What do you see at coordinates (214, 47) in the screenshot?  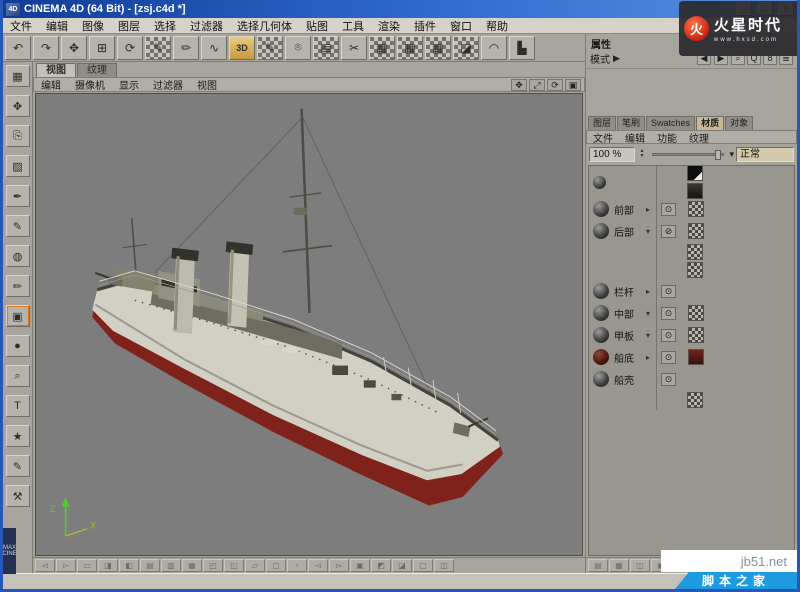 I see `airbrush-icon: ∿` at bounding box center [214, 47].